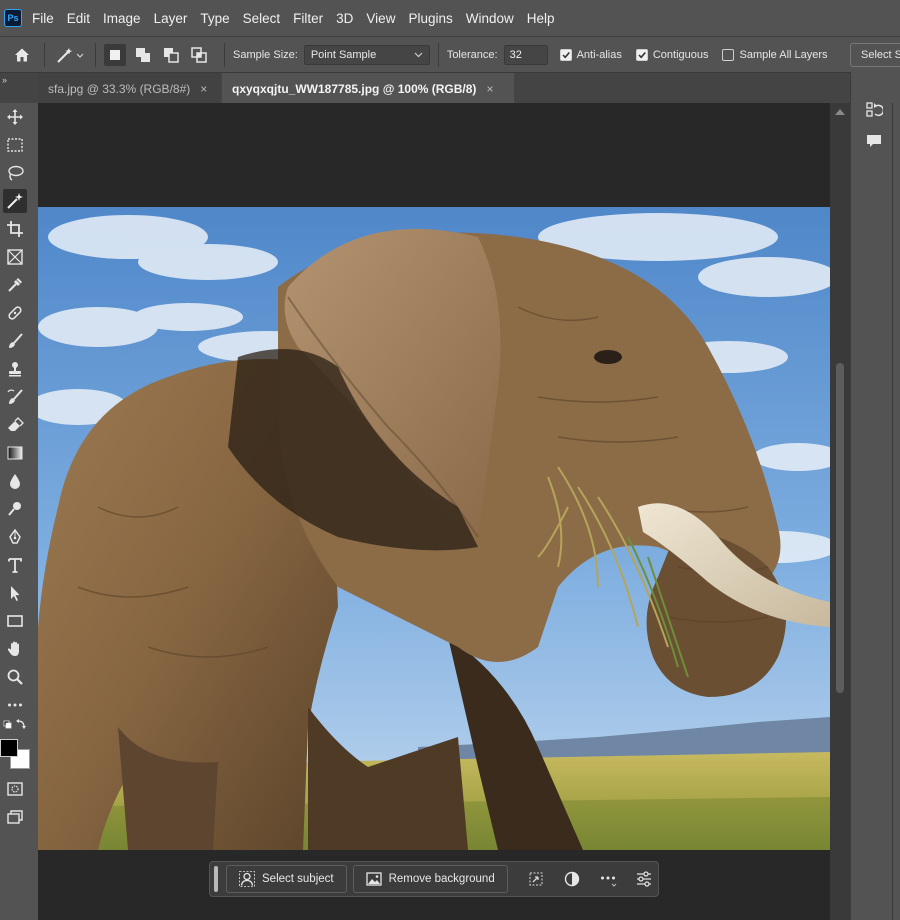  What do you see at coordinates (541, 18) in the screenshot?
I see `menu-help: Help` at bounding box center [541, 18].